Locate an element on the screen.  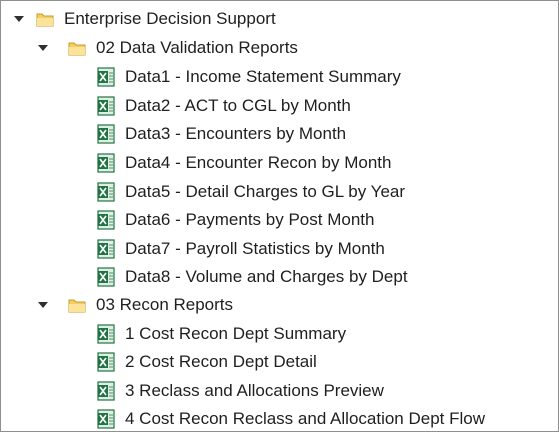
report-item-cost-recon-dept-detail: 2 Cost Recon Dept Detail is located at coordinates (279, 362).